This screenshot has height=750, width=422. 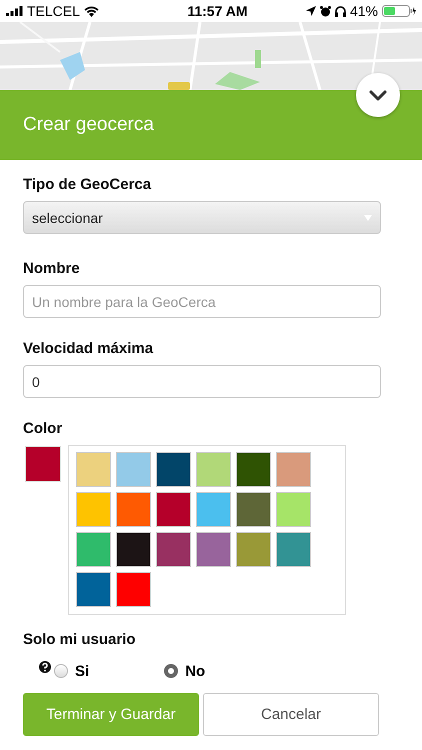 What do you see at coordinates (79, 639) in the screenshot?
I see `field-label: Solo mi usuario` at bounding box center [79, 639].